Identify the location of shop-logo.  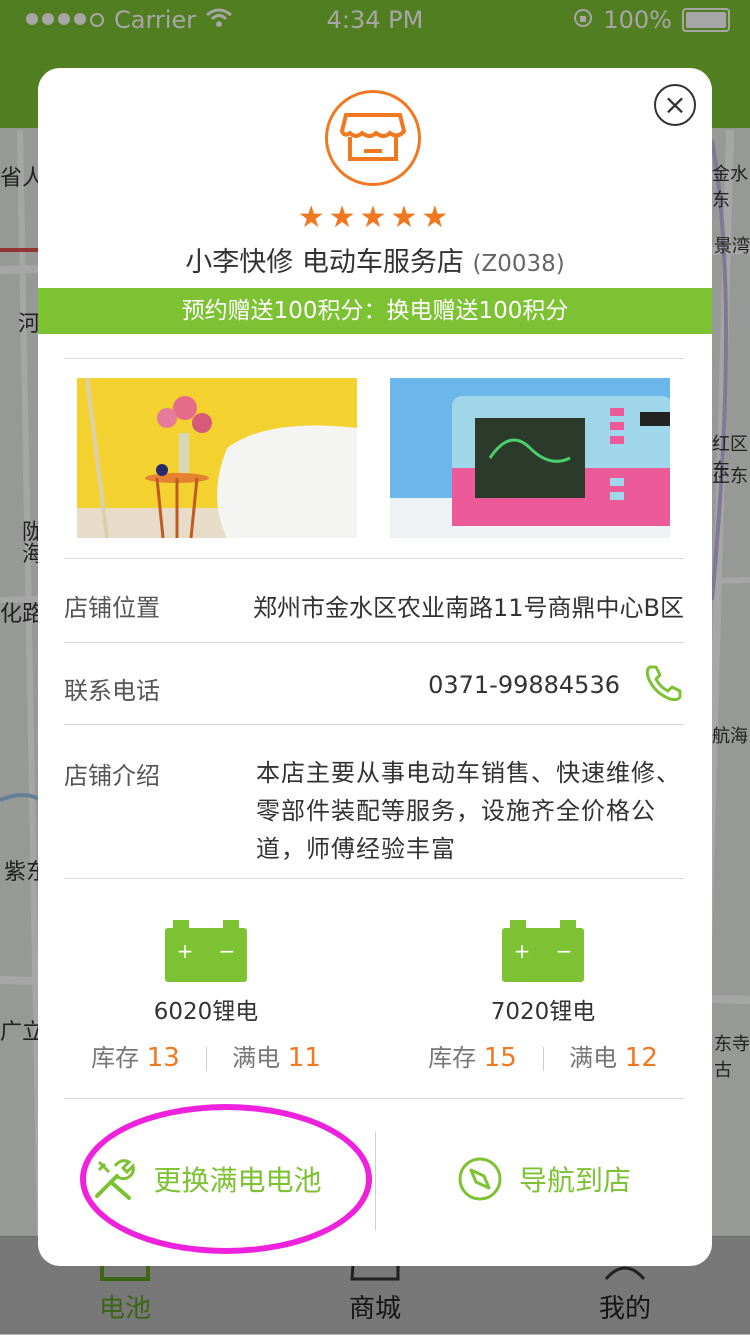
(373, 138).